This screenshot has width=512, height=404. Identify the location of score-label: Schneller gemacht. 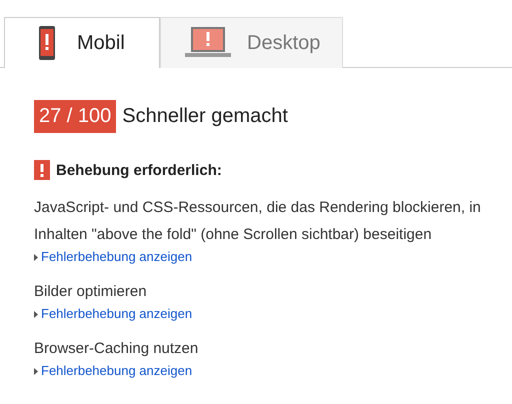
(205, 116).